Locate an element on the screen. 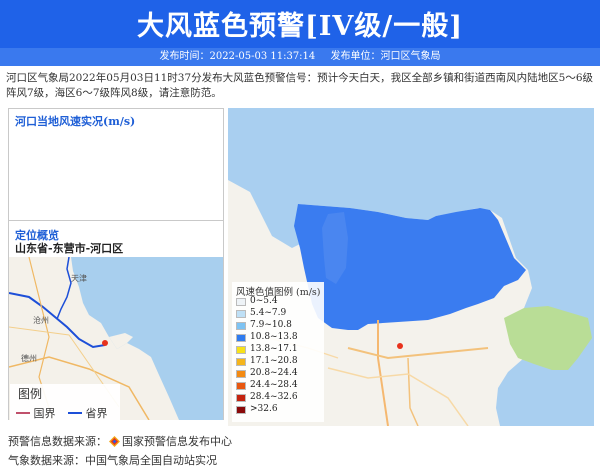  publish-time: 发布时间：2022-05-03 11:37:14 is located at coordinates (237, 56).